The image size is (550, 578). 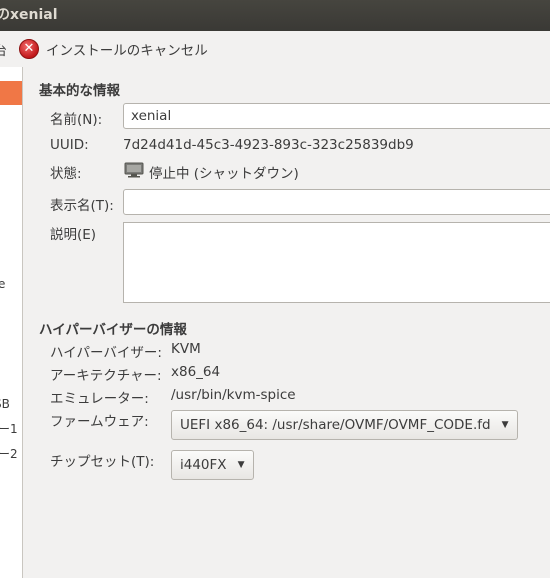 I want to click on display-name-label: 表示名(T):, so click(x=82, y=206).